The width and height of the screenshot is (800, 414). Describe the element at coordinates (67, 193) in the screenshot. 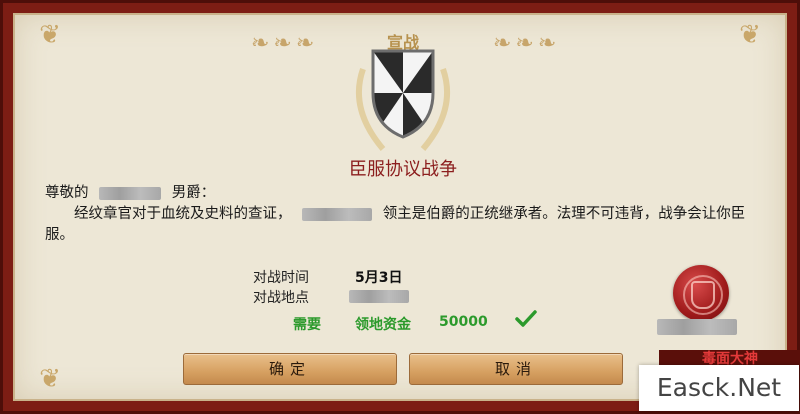

I see `greeting-prefix: 尊敬的` at that location.